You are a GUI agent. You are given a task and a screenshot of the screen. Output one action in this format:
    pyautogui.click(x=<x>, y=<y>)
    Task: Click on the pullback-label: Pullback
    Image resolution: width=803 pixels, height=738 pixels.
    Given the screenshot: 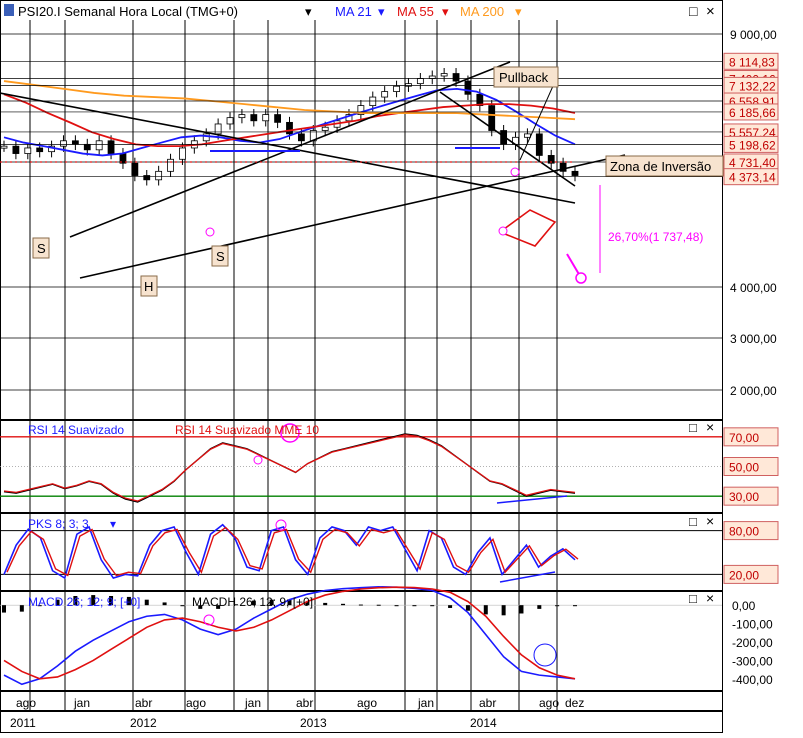 What is the action you would take?
    pyautogui.click(x=524, y=77)
    